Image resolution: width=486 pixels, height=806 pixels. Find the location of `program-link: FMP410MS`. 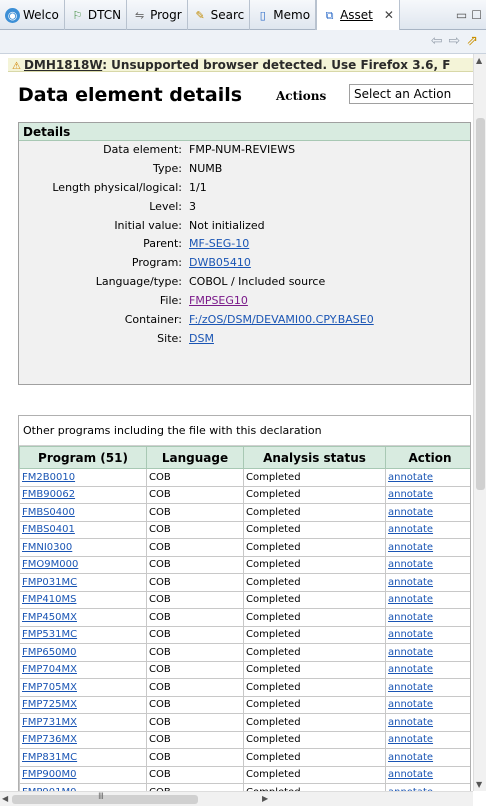

program-link: FMP410MS is located at coordinates (83, 599).